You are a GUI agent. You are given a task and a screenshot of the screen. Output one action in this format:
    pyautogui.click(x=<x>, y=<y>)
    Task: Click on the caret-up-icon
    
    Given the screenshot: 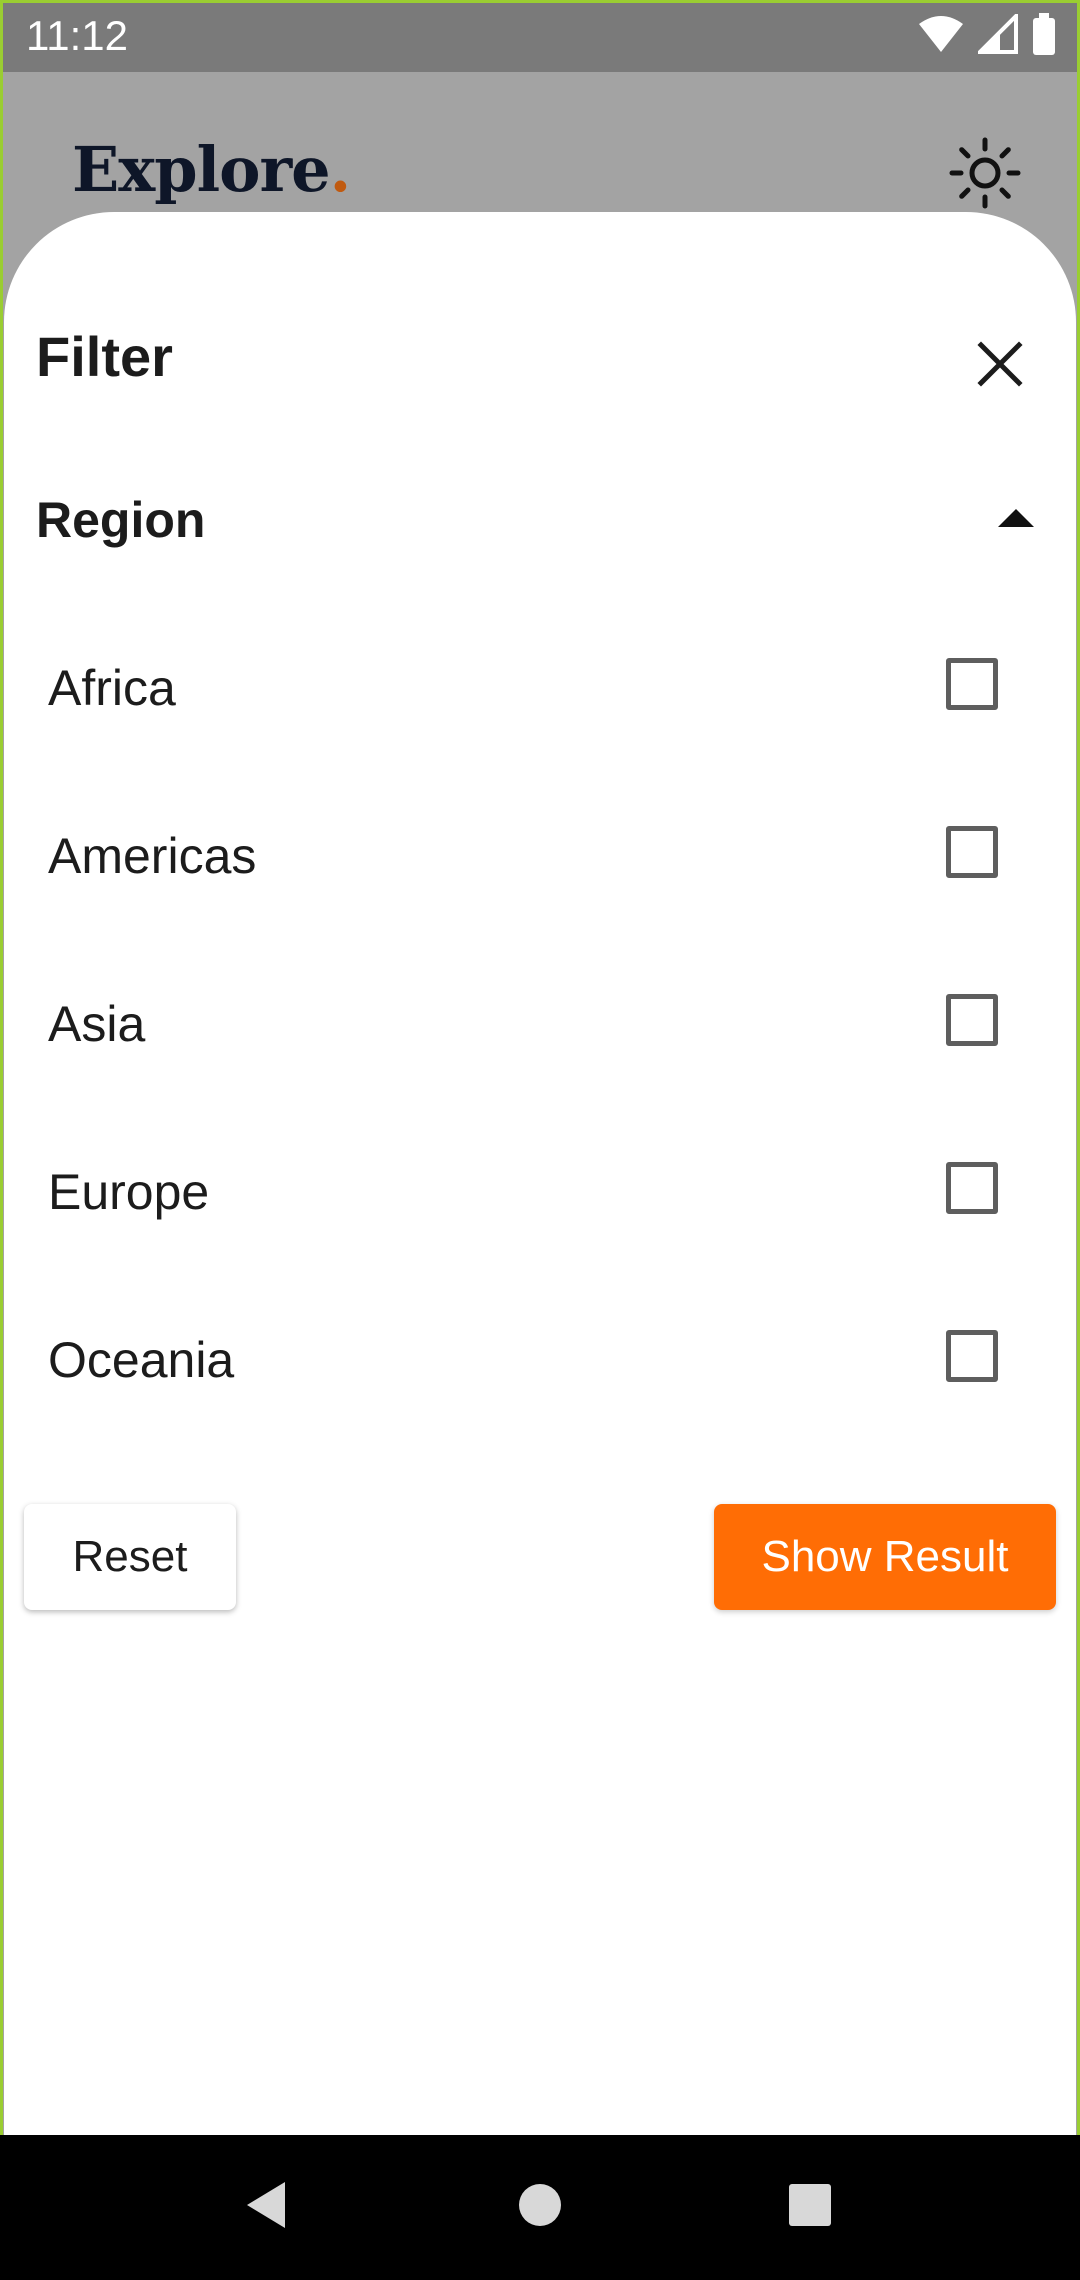 What is the action you would take?
    pyautogui.click(x=1016, y=520)
    